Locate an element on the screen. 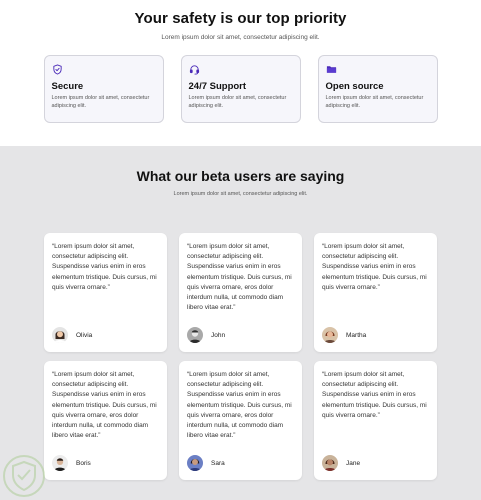 The image size is (481, 500). testimonial-author: Olivia is located at coordinates (72, 335).